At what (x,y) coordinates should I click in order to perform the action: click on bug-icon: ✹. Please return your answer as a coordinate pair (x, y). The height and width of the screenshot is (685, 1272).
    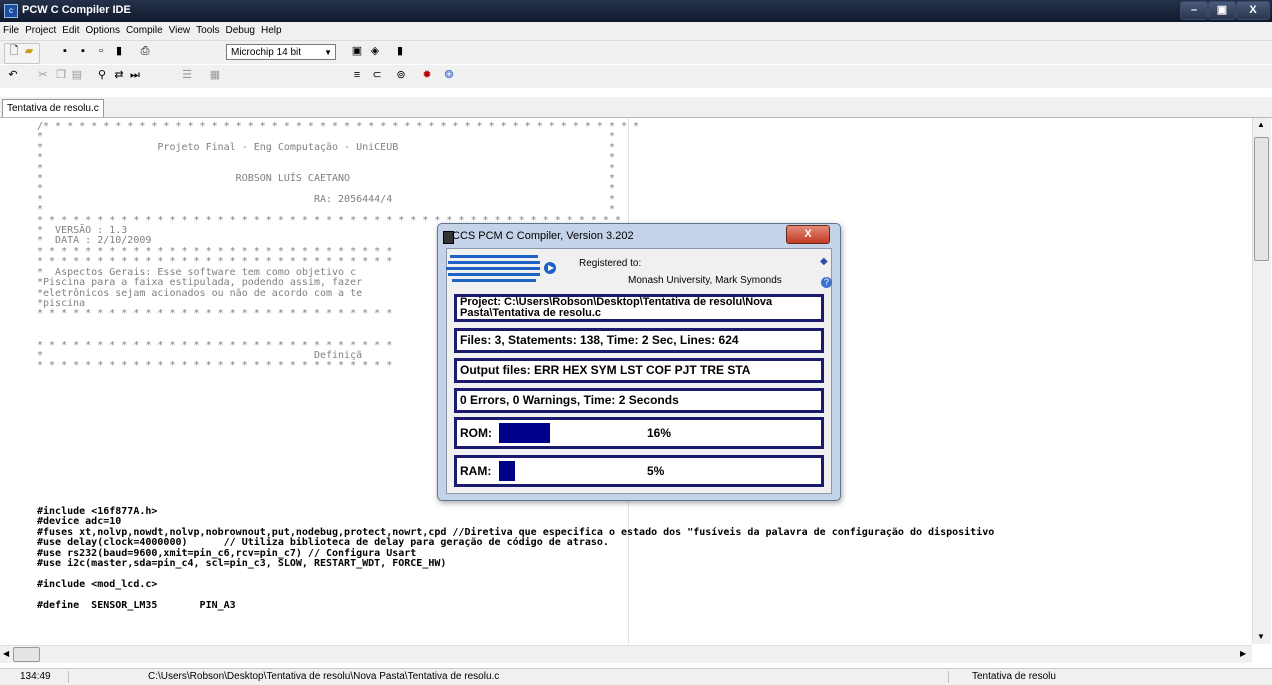
    Looking at the image, I should click on (427, 75).